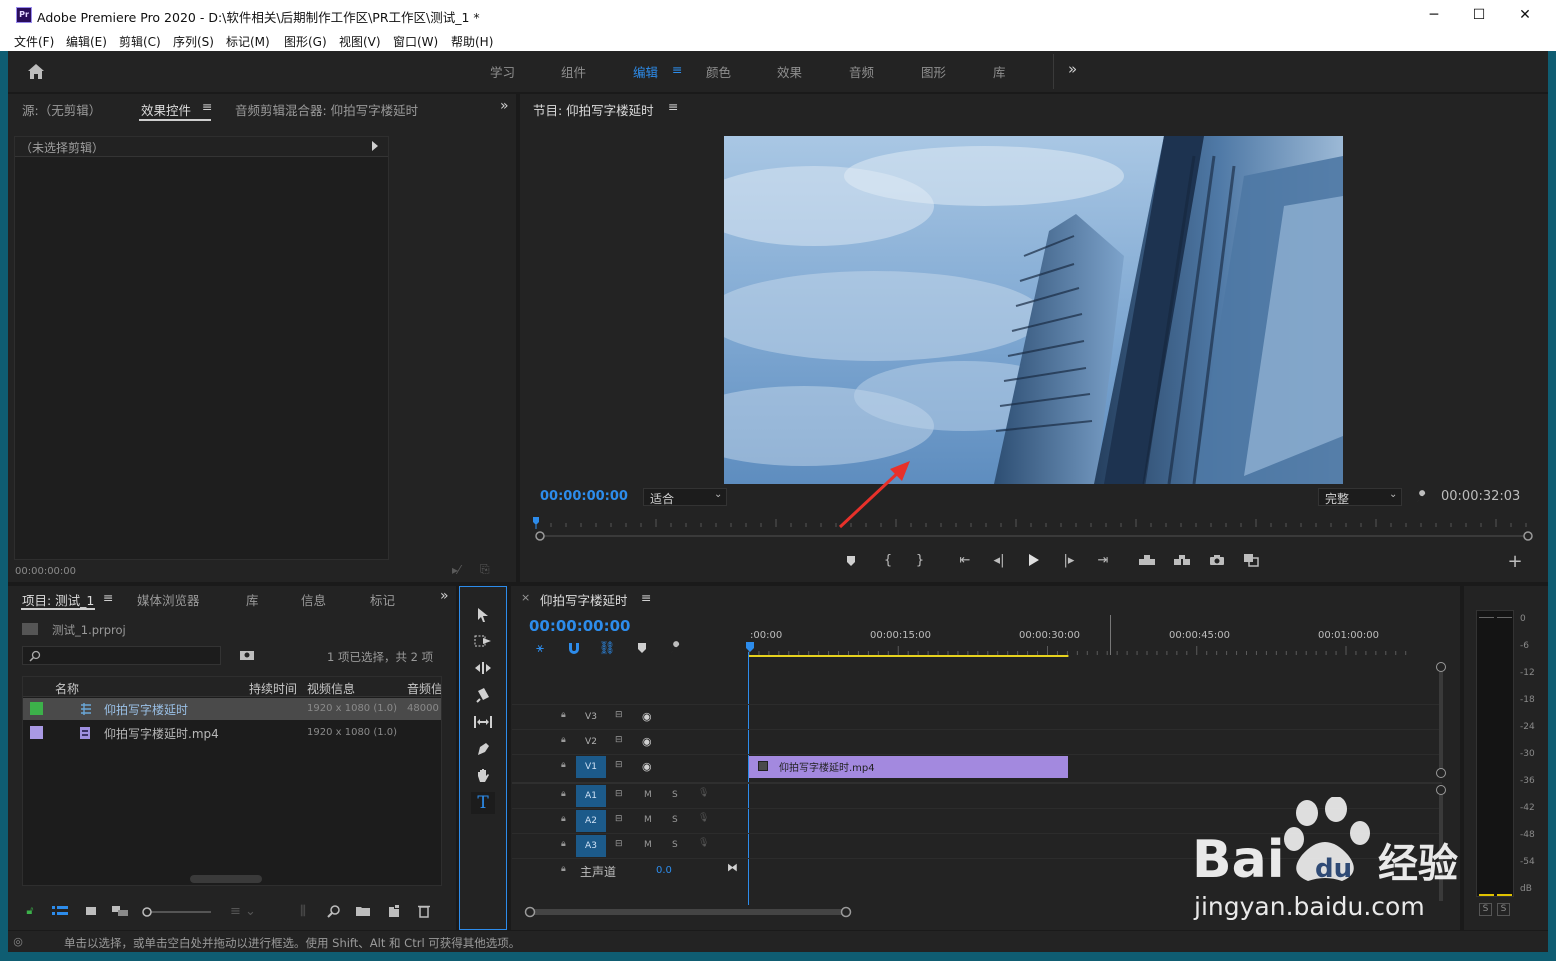 The height and width of the screenshot is (961, 1556). Describe the element at coordinates (193, 41) in the screenshot. I see `menu-sequence: 序列(S)` at that location.